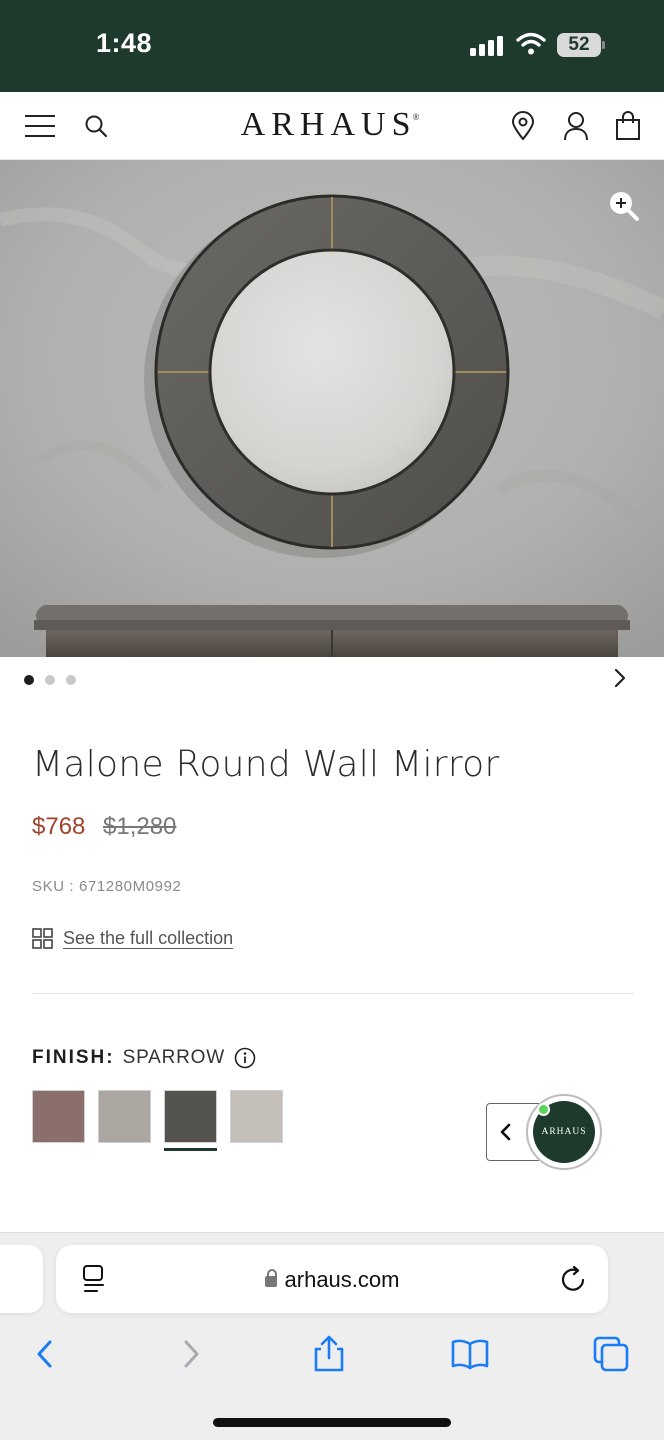  I want to click on product-sku: SKU : 671280M0992, so click(107, 886).